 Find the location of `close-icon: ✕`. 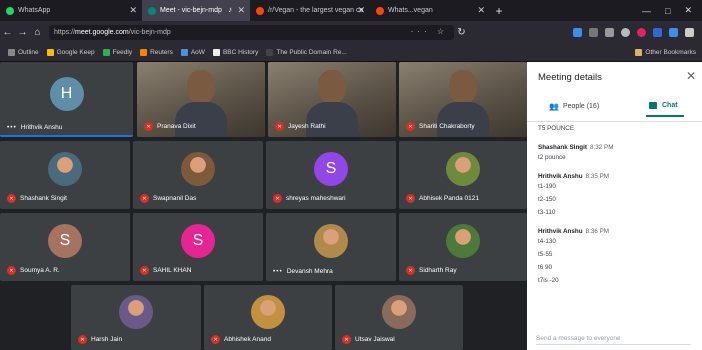

close-icon: ✕ is located at coordinates (691, 76).